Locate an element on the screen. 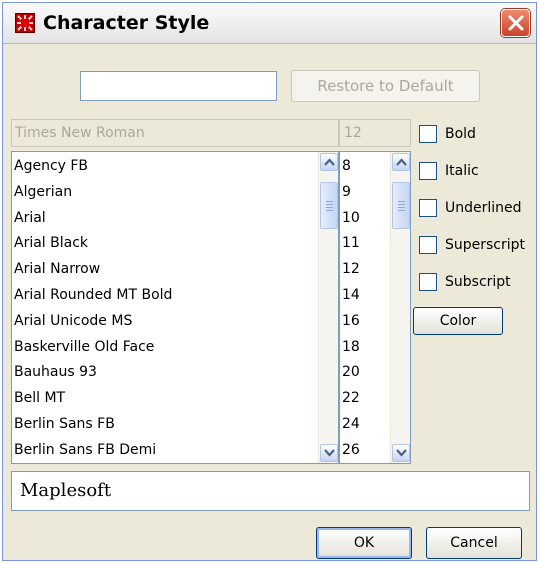  size-list-item: 10 is located at coordinates (351, 219).